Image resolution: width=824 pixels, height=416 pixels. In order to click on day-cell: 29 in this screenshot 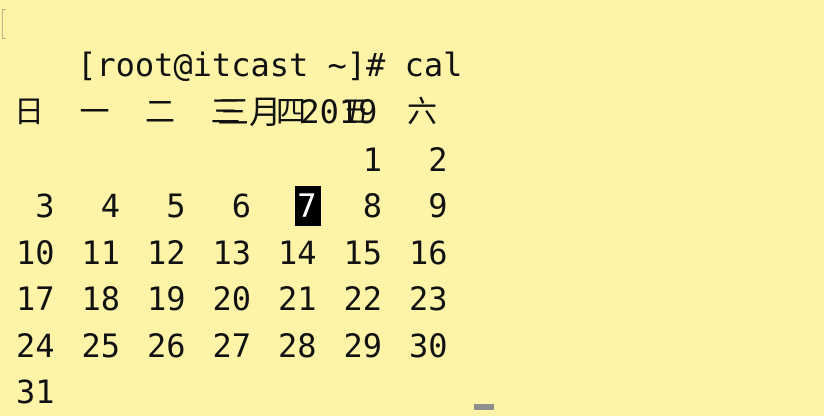, I will do `click(362, 345)`.